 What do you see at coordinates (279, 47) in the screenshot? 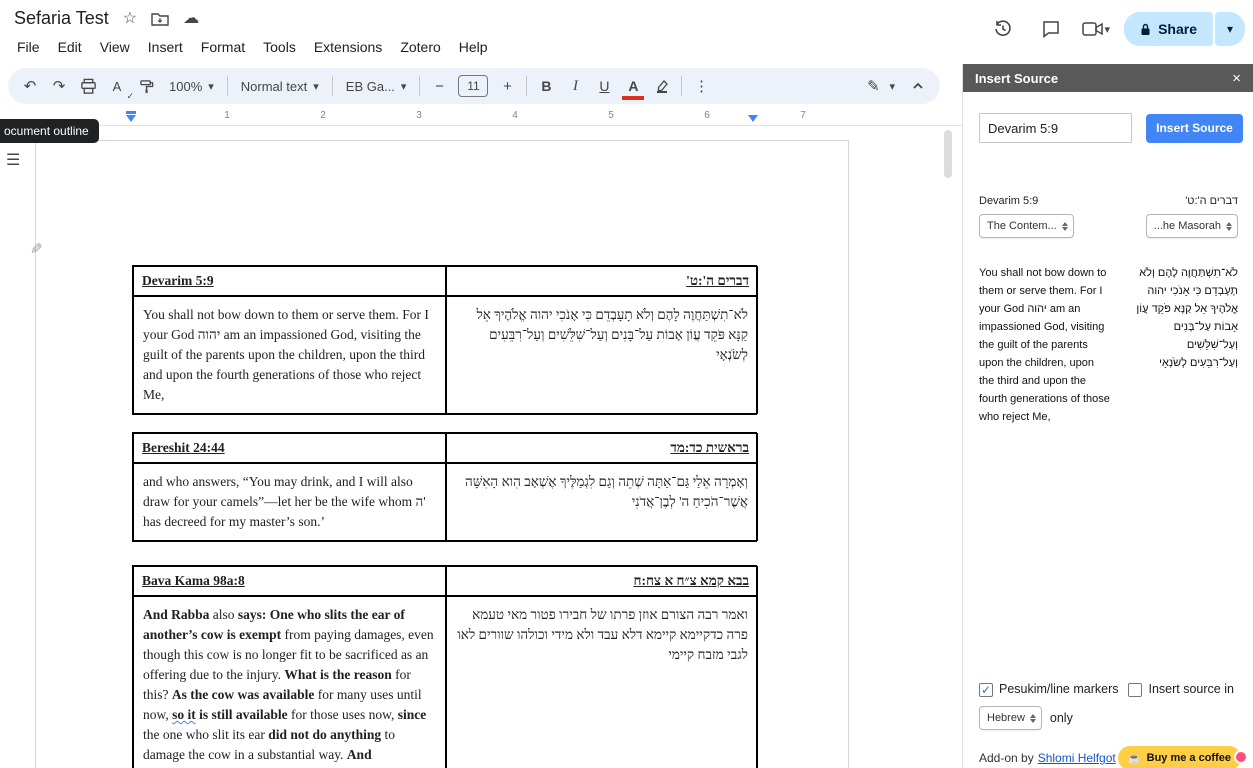
I see `menu-tools: Tools` at bounding box center [279, 47].